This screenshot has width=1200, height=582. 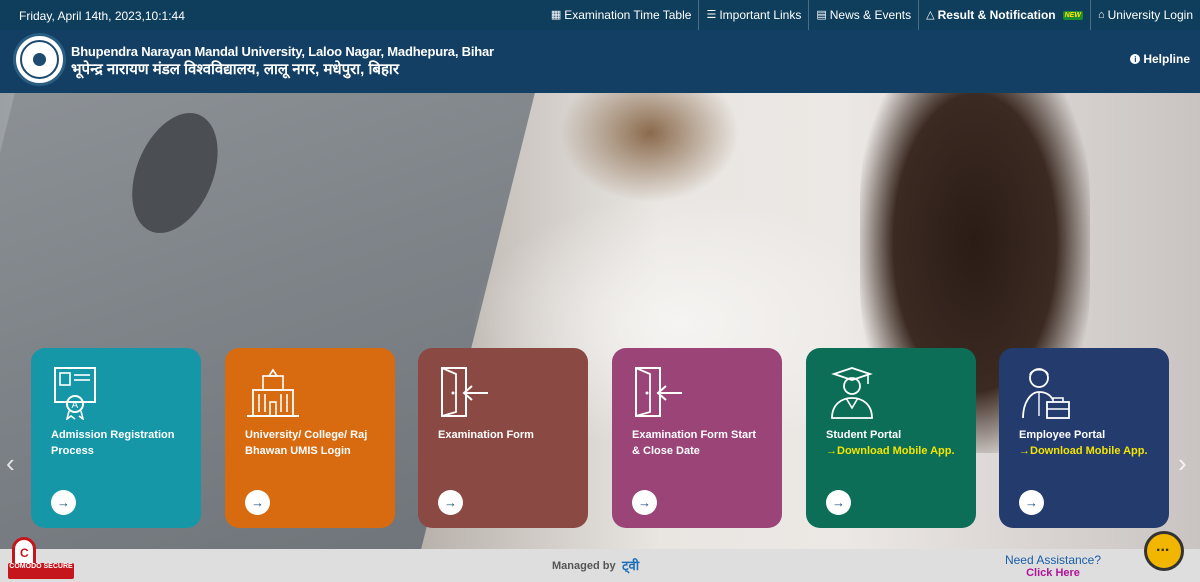 I want to click on result-notification-link: △ Result & Notification NEW, so click(x=1004, y=15).